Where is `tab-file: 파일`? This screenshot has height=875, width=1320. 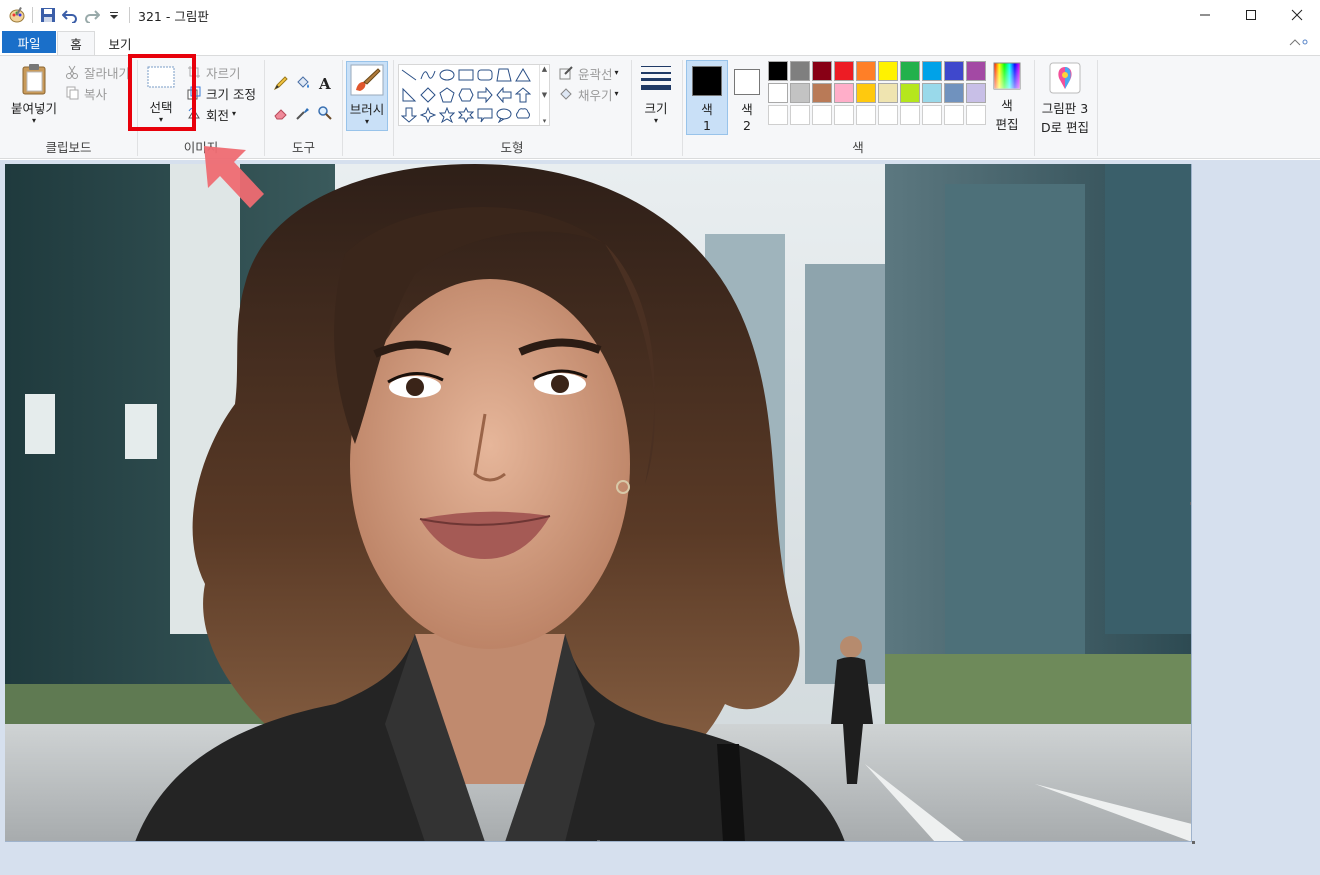 tab-file: 파일 is located at coordinates (29, 42).